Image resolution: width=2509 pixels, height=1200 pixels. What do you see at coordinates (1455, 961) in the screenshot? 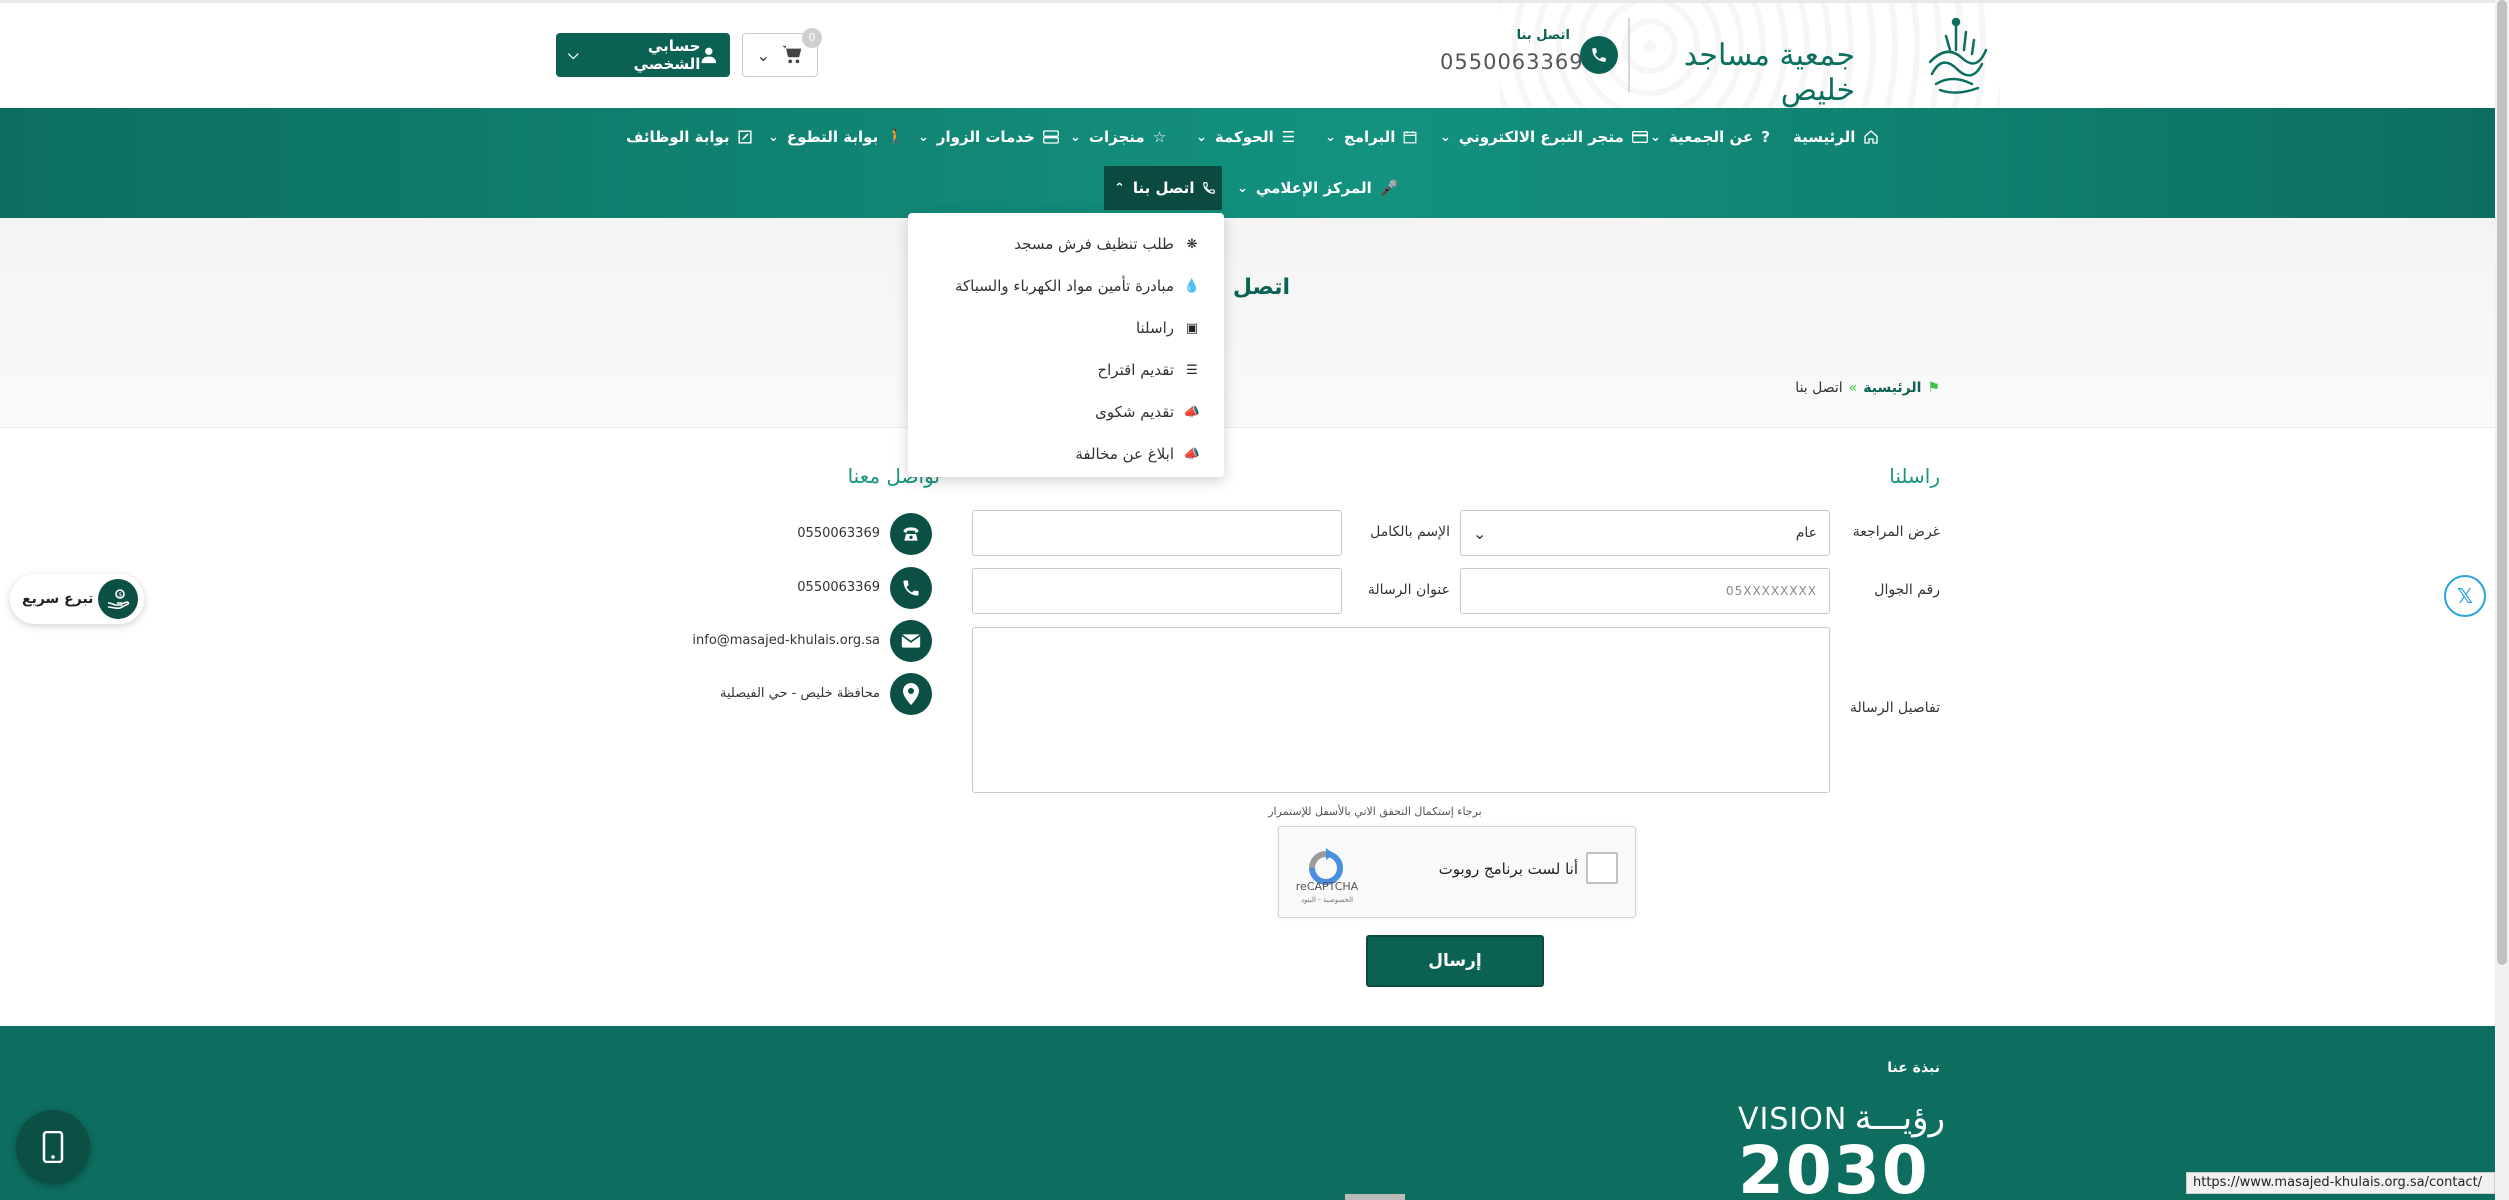
I see `send-button: إرسال` at bounding box center [1455, 961].